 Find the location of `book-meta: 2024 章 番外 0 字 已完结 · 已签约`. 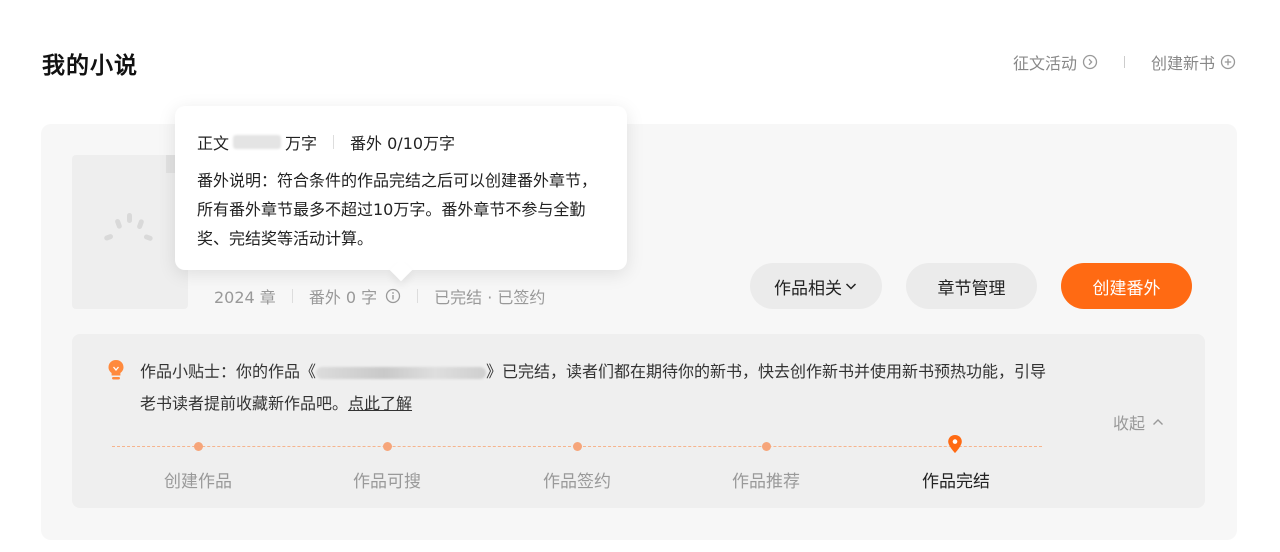

book-meta: 2024 章 番外 0 字 已完结 · 已签约 is located at coordinates (379, 296).